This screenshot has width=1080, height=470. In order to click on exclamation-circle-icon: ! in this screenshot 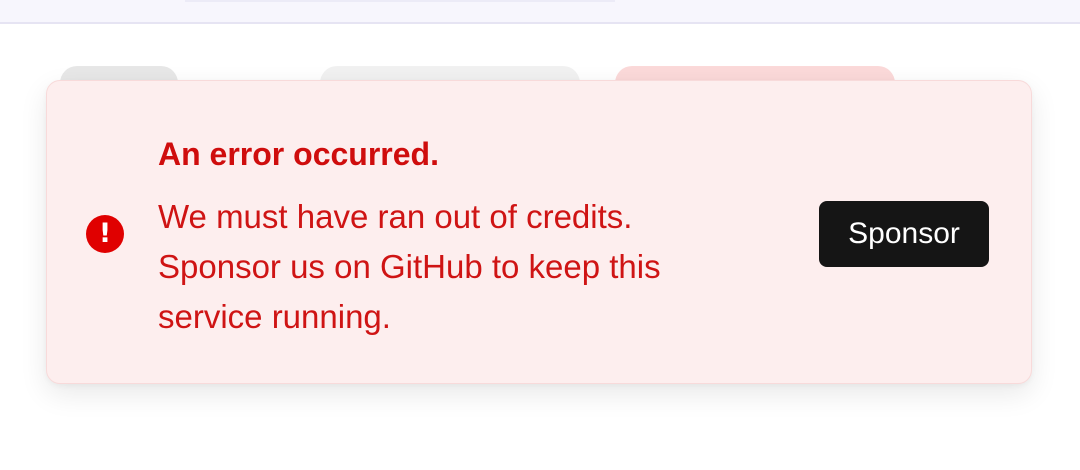, I will do `click(105, 234)`.